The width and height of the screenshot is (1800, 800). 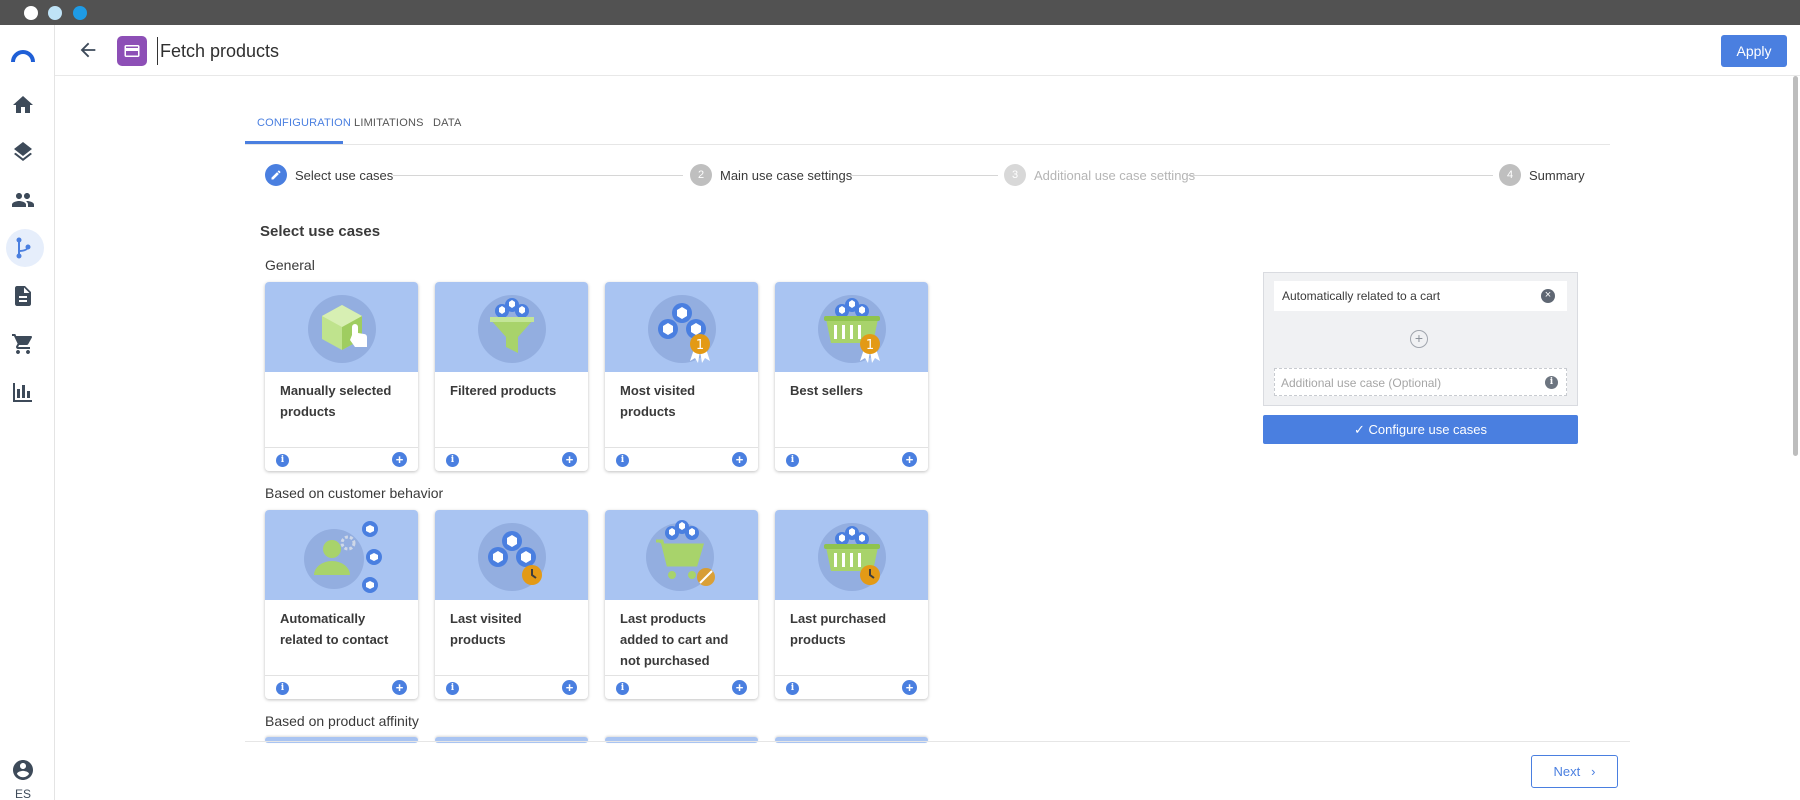 What do you see at coordinates (851, 604) in the screenshot?
I see `use-case-card-last-purchased: Last purchased products i +` at bounding box center [851, 604].